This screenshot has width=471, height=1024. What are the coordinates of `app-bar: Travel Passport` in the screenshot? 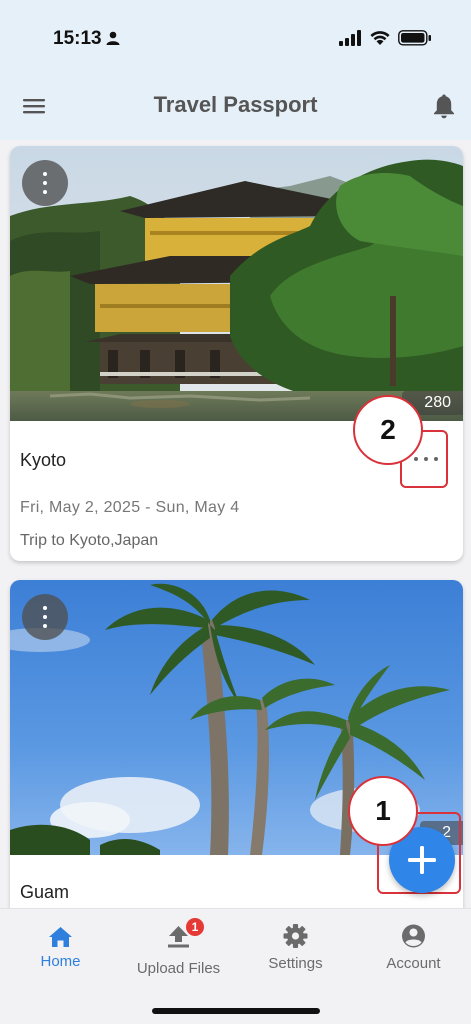 It's located at (235, 106).